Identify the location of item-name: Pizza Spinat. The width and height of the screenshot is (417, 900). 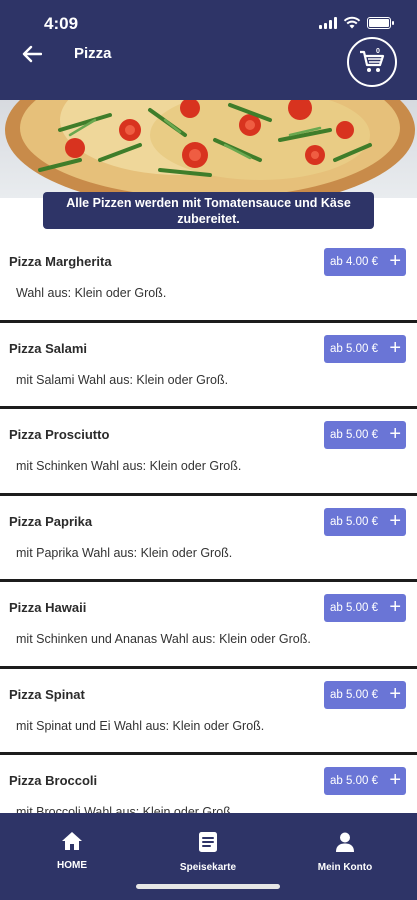
(47, 694).